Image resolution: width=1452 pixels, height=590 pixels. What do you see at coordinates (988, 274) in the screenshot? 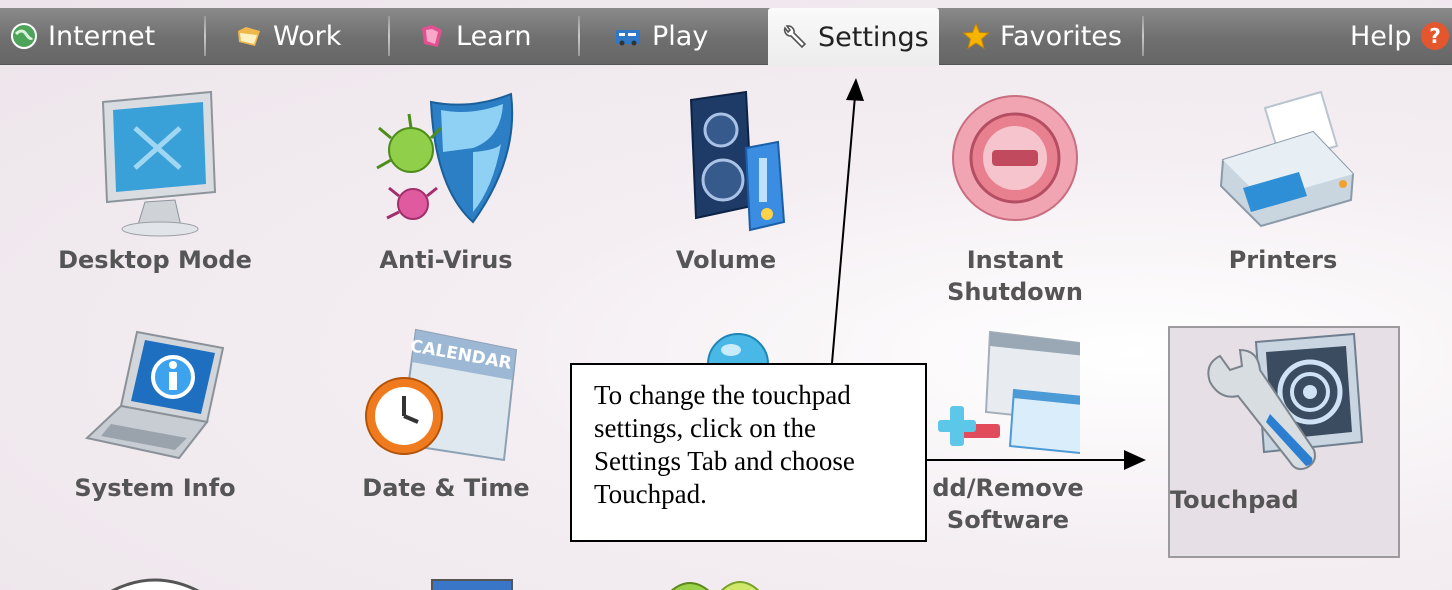
I see `annotation-arrows` at bounding box center [988, 274].